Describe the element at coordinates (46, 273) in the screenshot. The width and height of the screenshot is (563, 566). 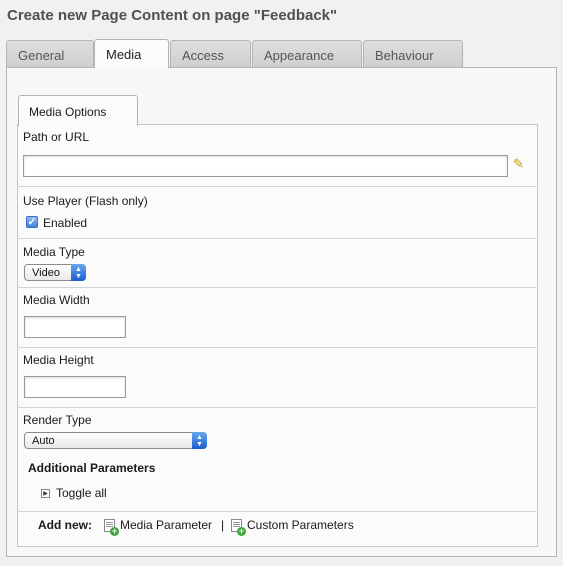
I see `media-type-value: Video` at that location.